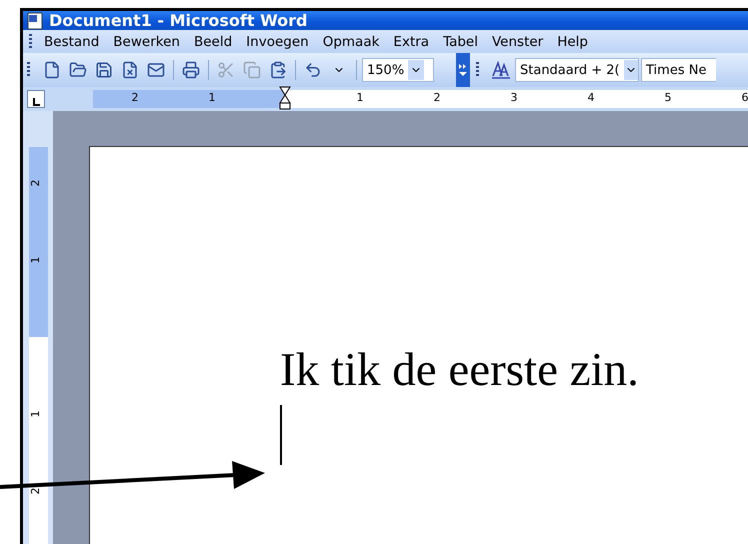 The image size is (748, 544). I want to click on font-combo: Times Ne, so click(678, 70).